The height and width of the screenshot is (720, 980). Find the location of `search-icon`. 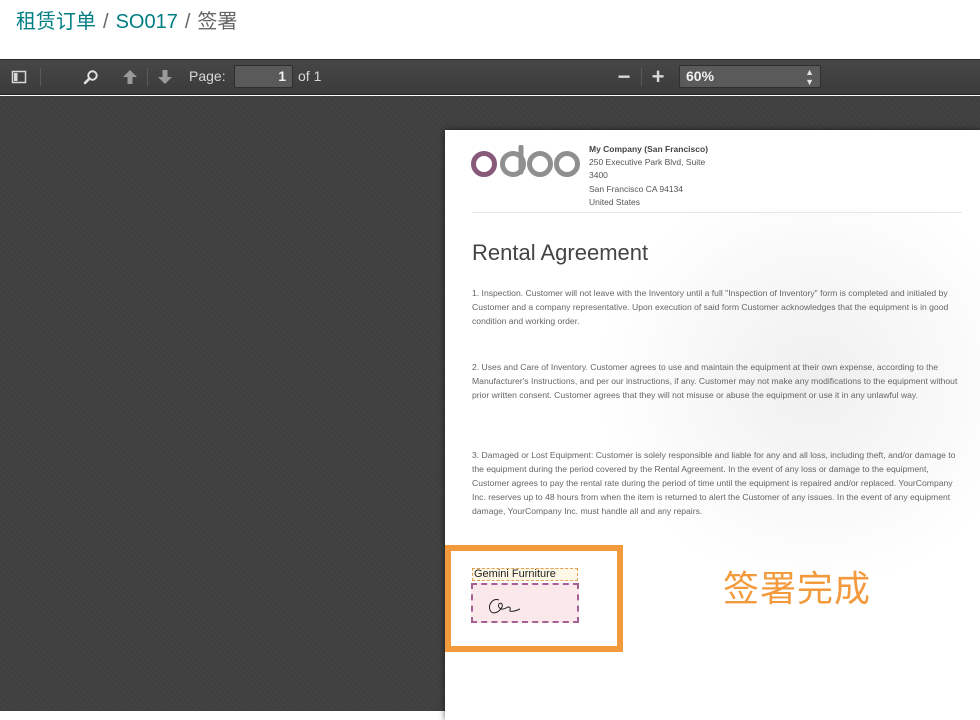

search-icon is located at coordinates (90, 77).